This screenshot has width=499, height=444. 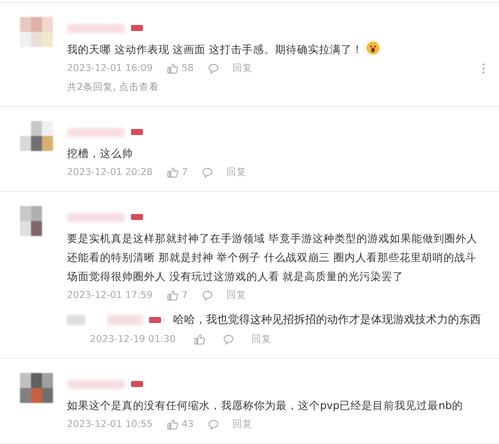 What do you see at coordinates (483, 68) in the screenshot?
I see `more-menu-icon` at bounding box center [483, 68].